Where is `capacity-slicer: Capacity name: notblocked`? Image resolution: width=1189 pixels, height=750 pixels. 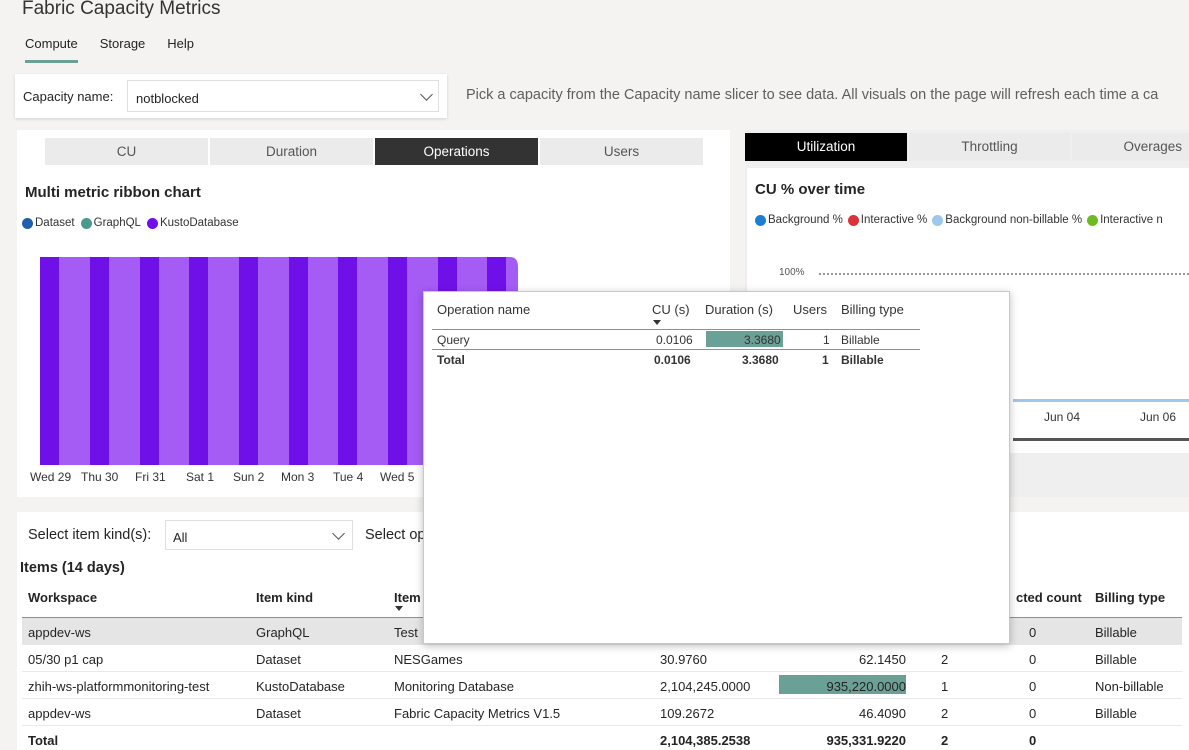
capacity-slicer: Capacity name: notblocked is located at coordinates (231, 96).